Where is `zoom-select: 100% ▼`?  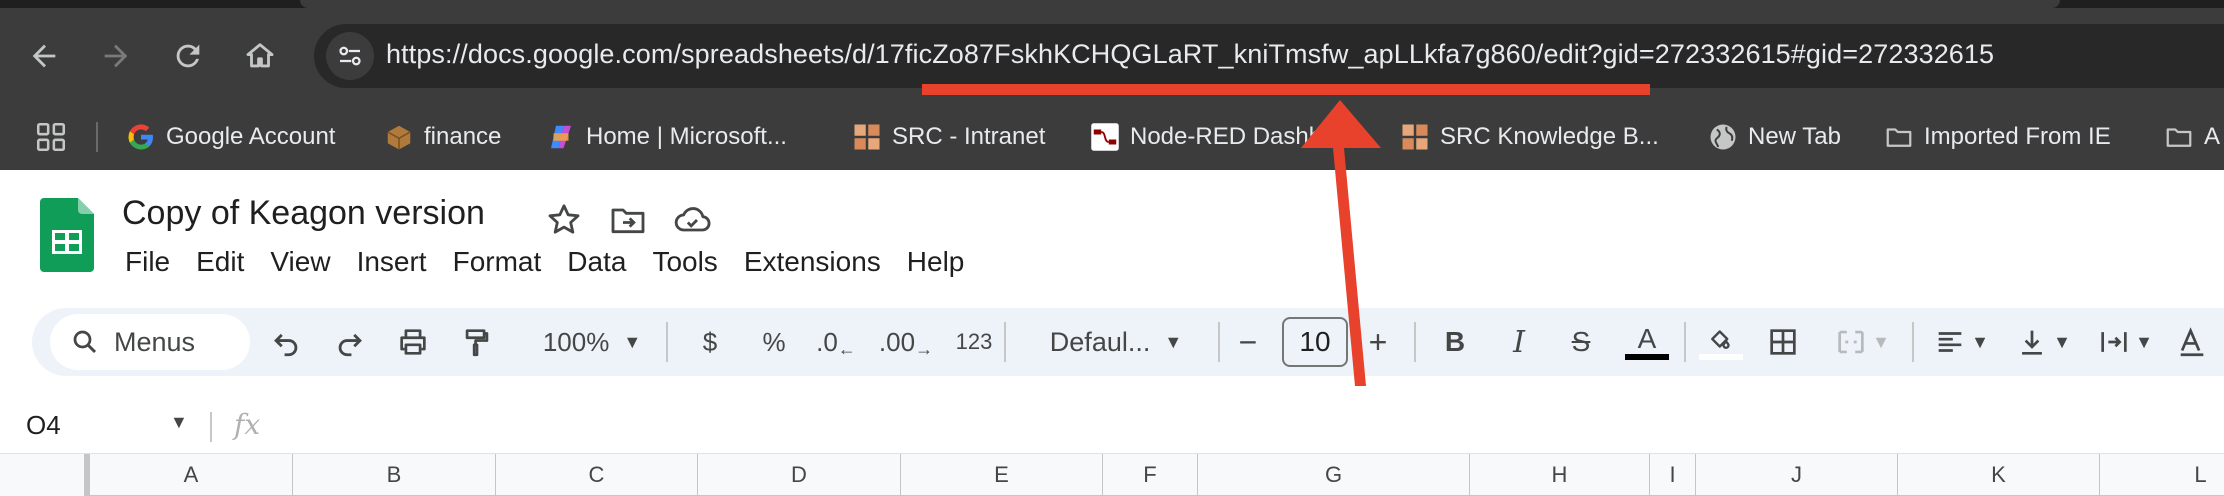
zoom-select: 100% ▼ is located at coordinates (592, 342).